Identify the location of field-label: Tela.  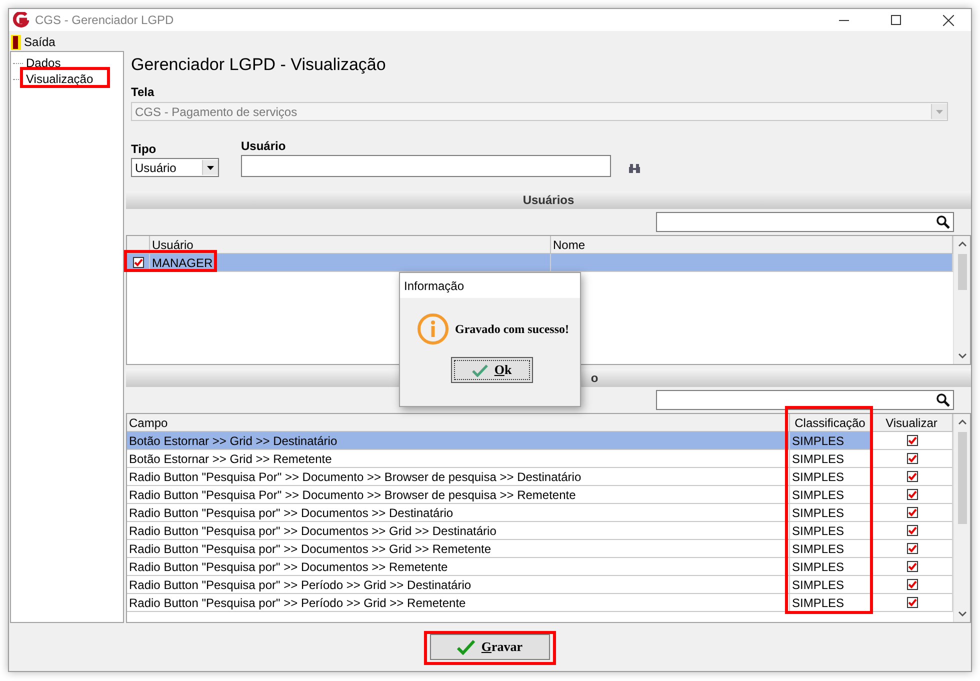
(143, 92).